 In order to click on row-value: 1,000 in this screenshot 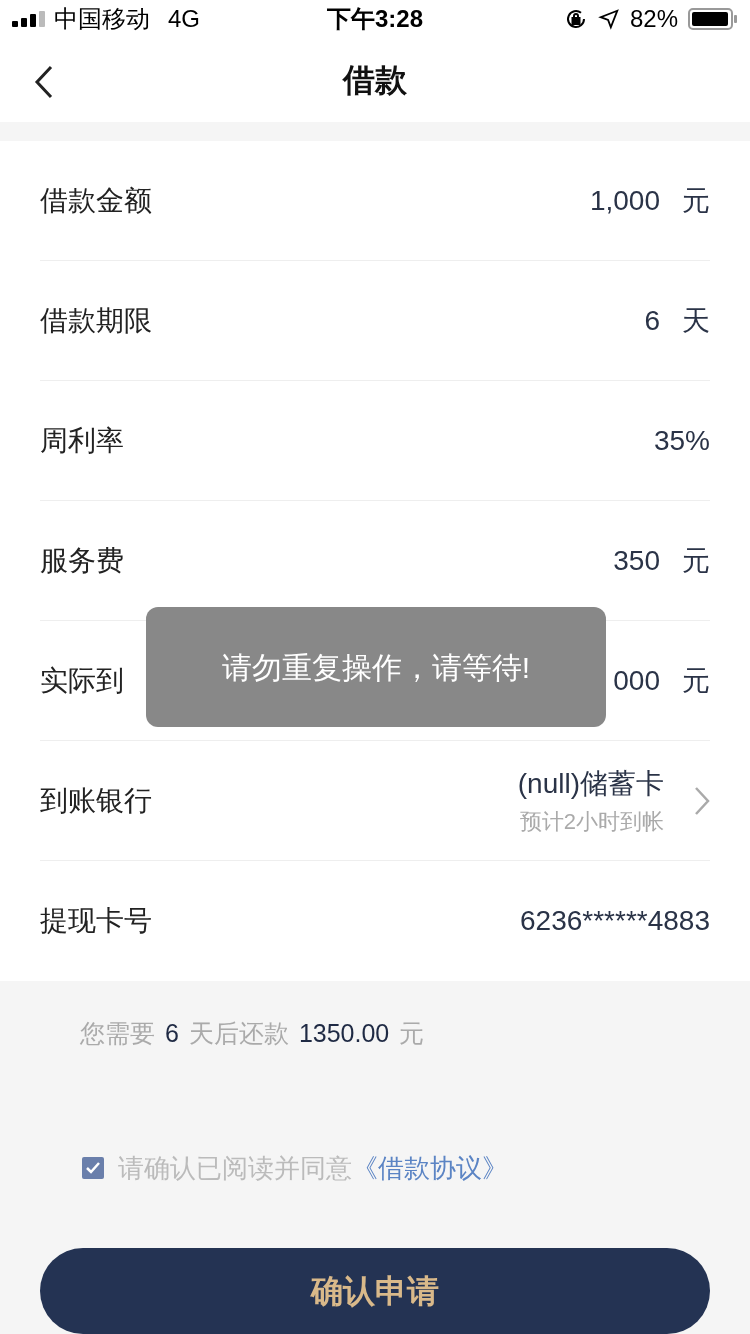, I will do `click(624, 201)`.